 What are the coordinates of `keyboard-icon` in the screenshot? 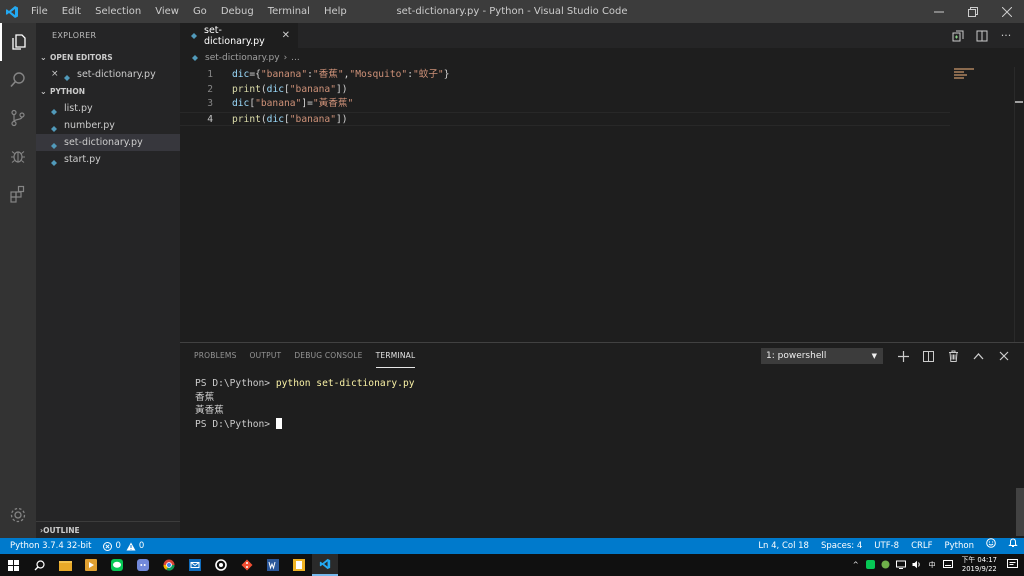 It's located at (947, 565).